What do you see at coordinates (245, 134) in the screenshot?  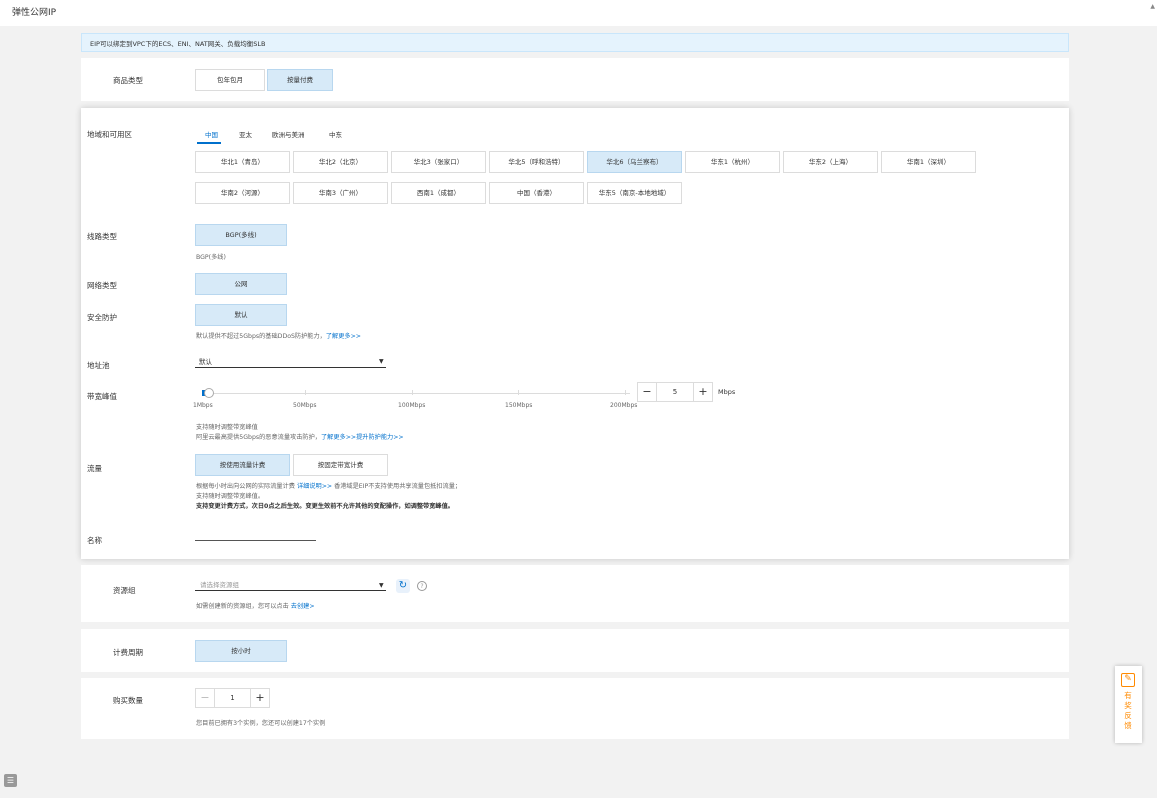 I see `tab-asia-pacific: 亚太` at bounding box center [245, 134].